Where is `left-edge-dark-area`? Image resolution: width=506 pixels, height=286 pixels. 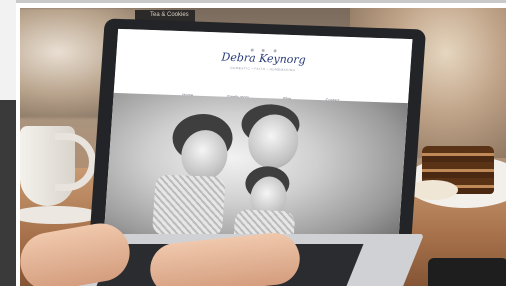 left-edge-dark-area is located at coordinates (8, 193).